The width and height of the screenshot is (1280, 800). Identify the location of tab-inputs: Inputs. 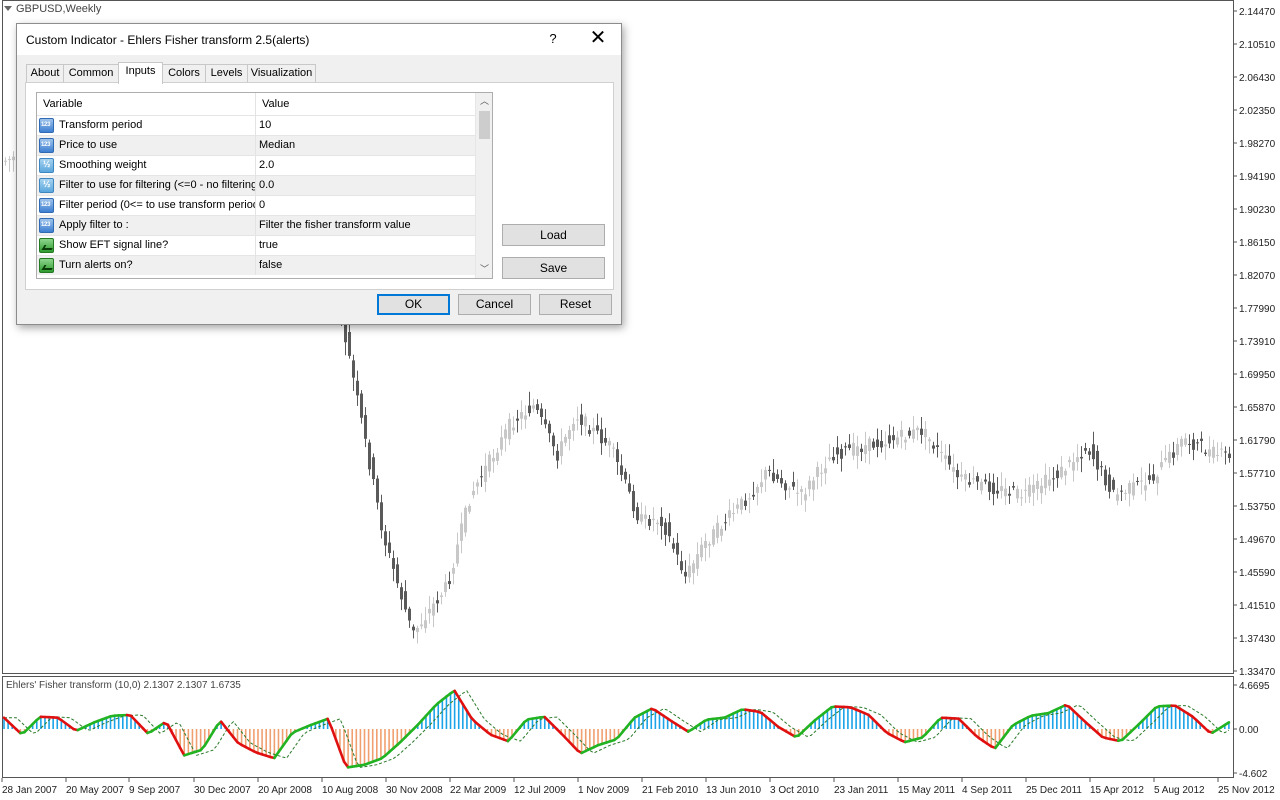
(140, 73).